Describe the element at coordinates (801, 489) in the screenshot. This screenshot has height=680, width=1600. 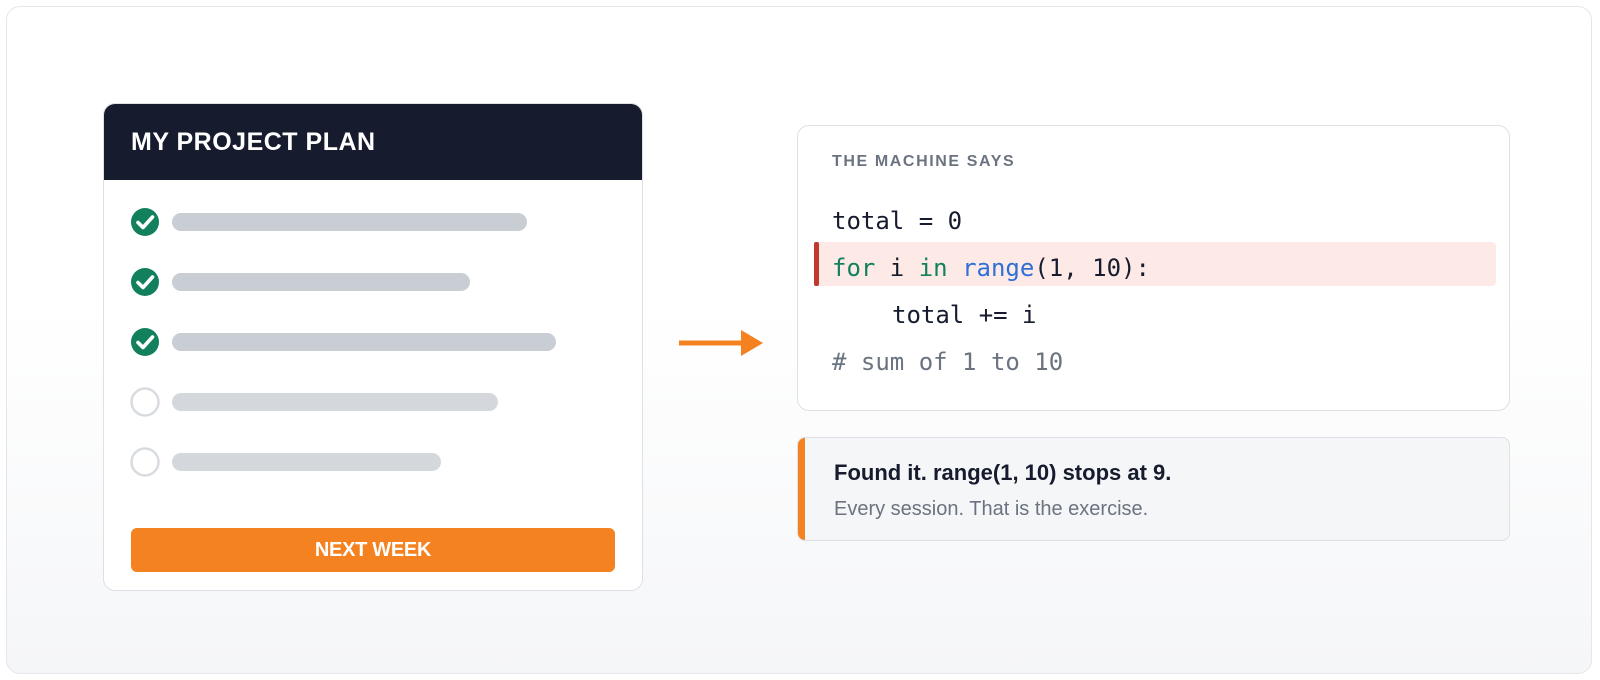
I see `note-accent-bar` at that location.